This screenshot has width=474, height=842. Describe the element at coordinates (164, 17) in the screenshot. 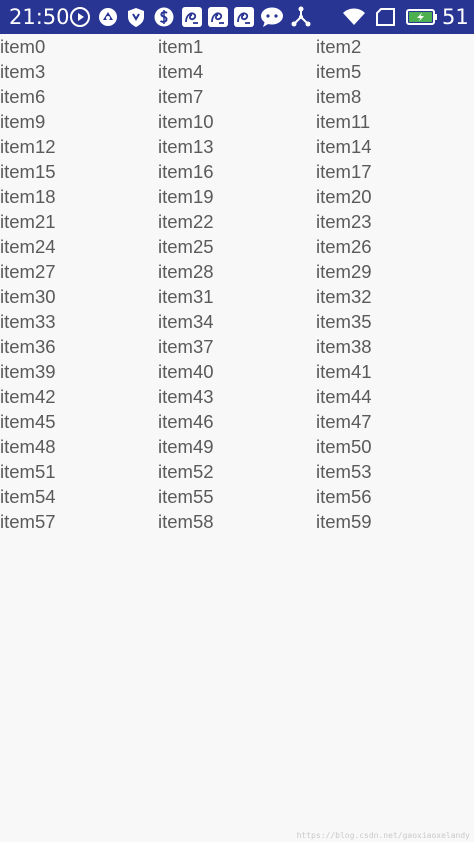

I see `money-icon` at that location.